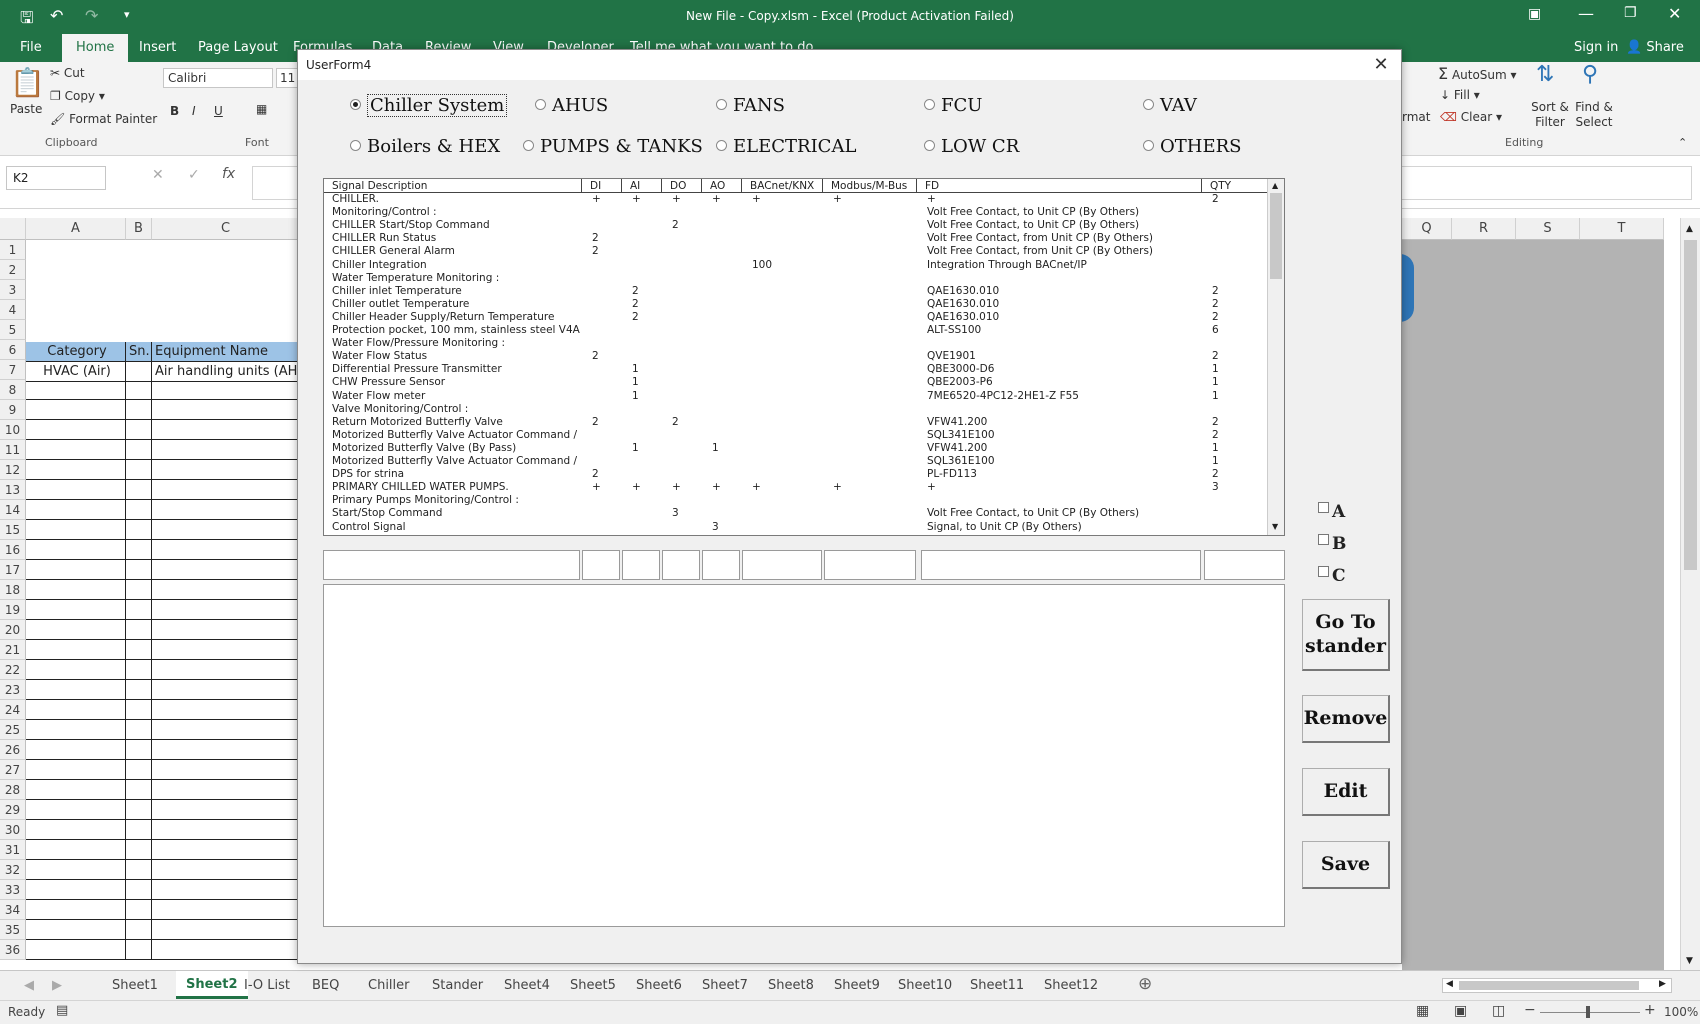 The height and width of the screenshot is (1024, 1700). I want to click on cell-a7: HVAC (Air), so click(76, 372).